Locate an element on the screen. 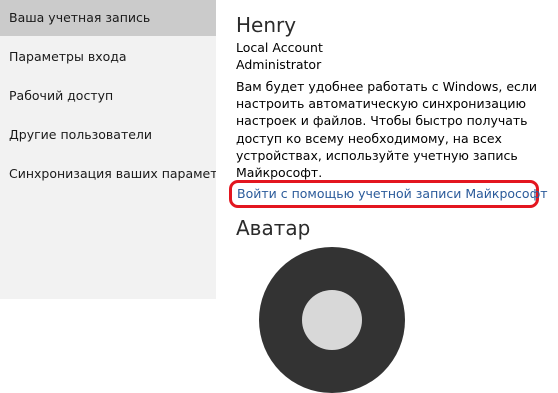 Image resolution: width=558 pixels, height=393 pixels. sidebar-item-work-access: Рабочий доступ is located at coordinates (108, 96).